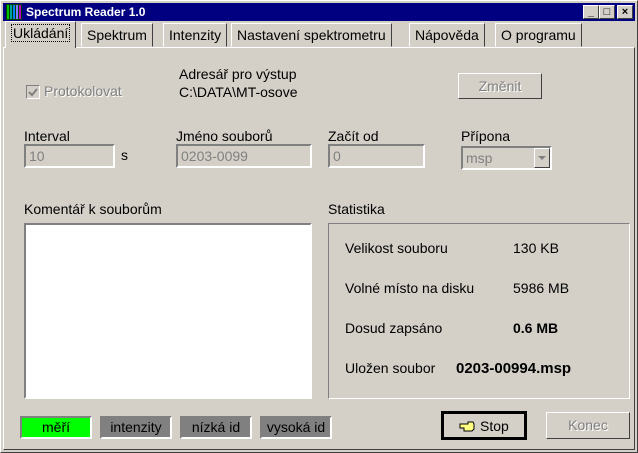 This screenshot has height=453, width=638. I want to click on extension-value: msp, so click(479, 158).